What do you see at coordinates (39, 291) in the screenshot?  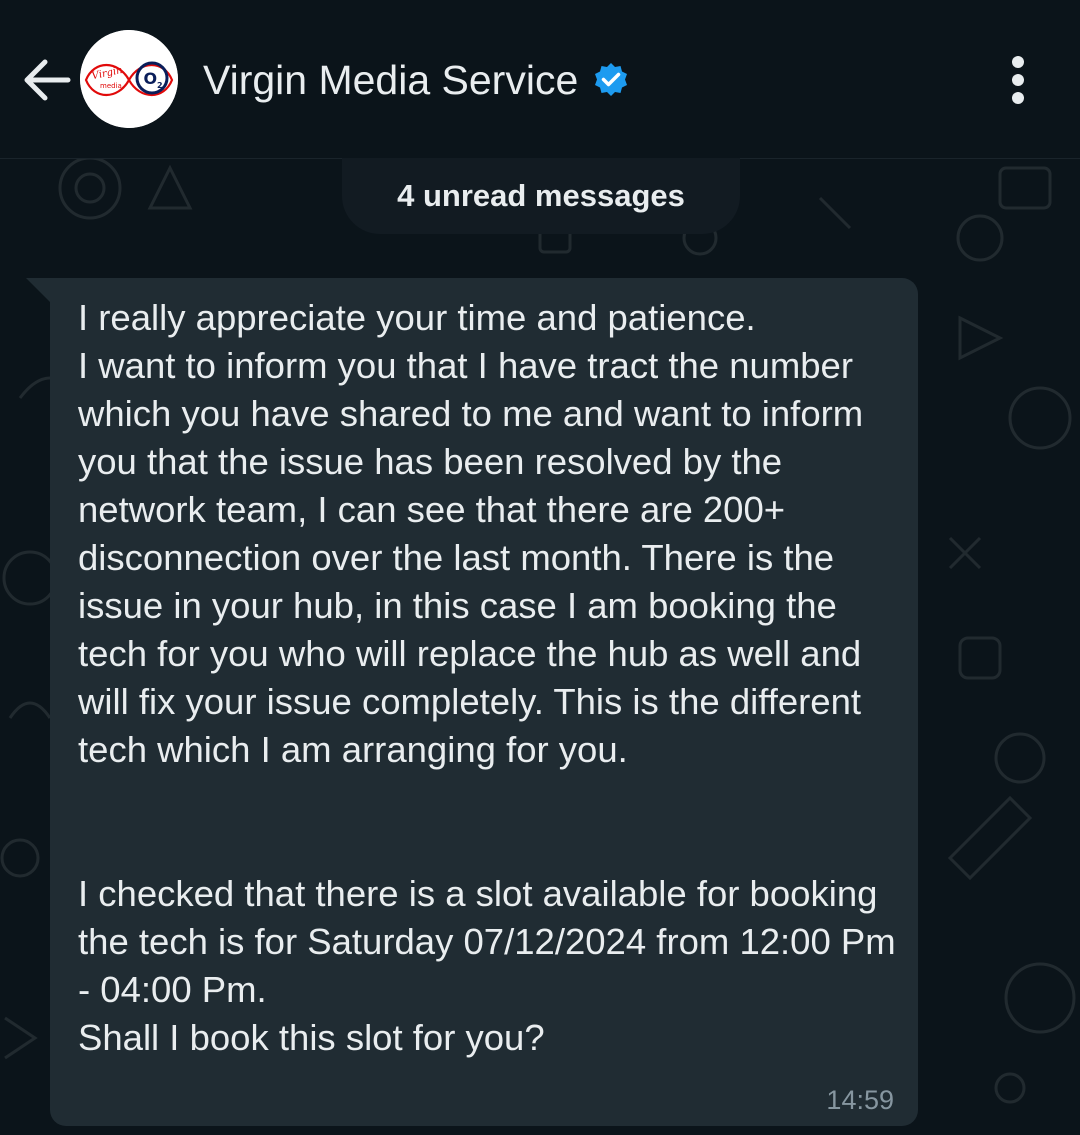 I see `message-bubble-tail` at bounding box center [39, 291].